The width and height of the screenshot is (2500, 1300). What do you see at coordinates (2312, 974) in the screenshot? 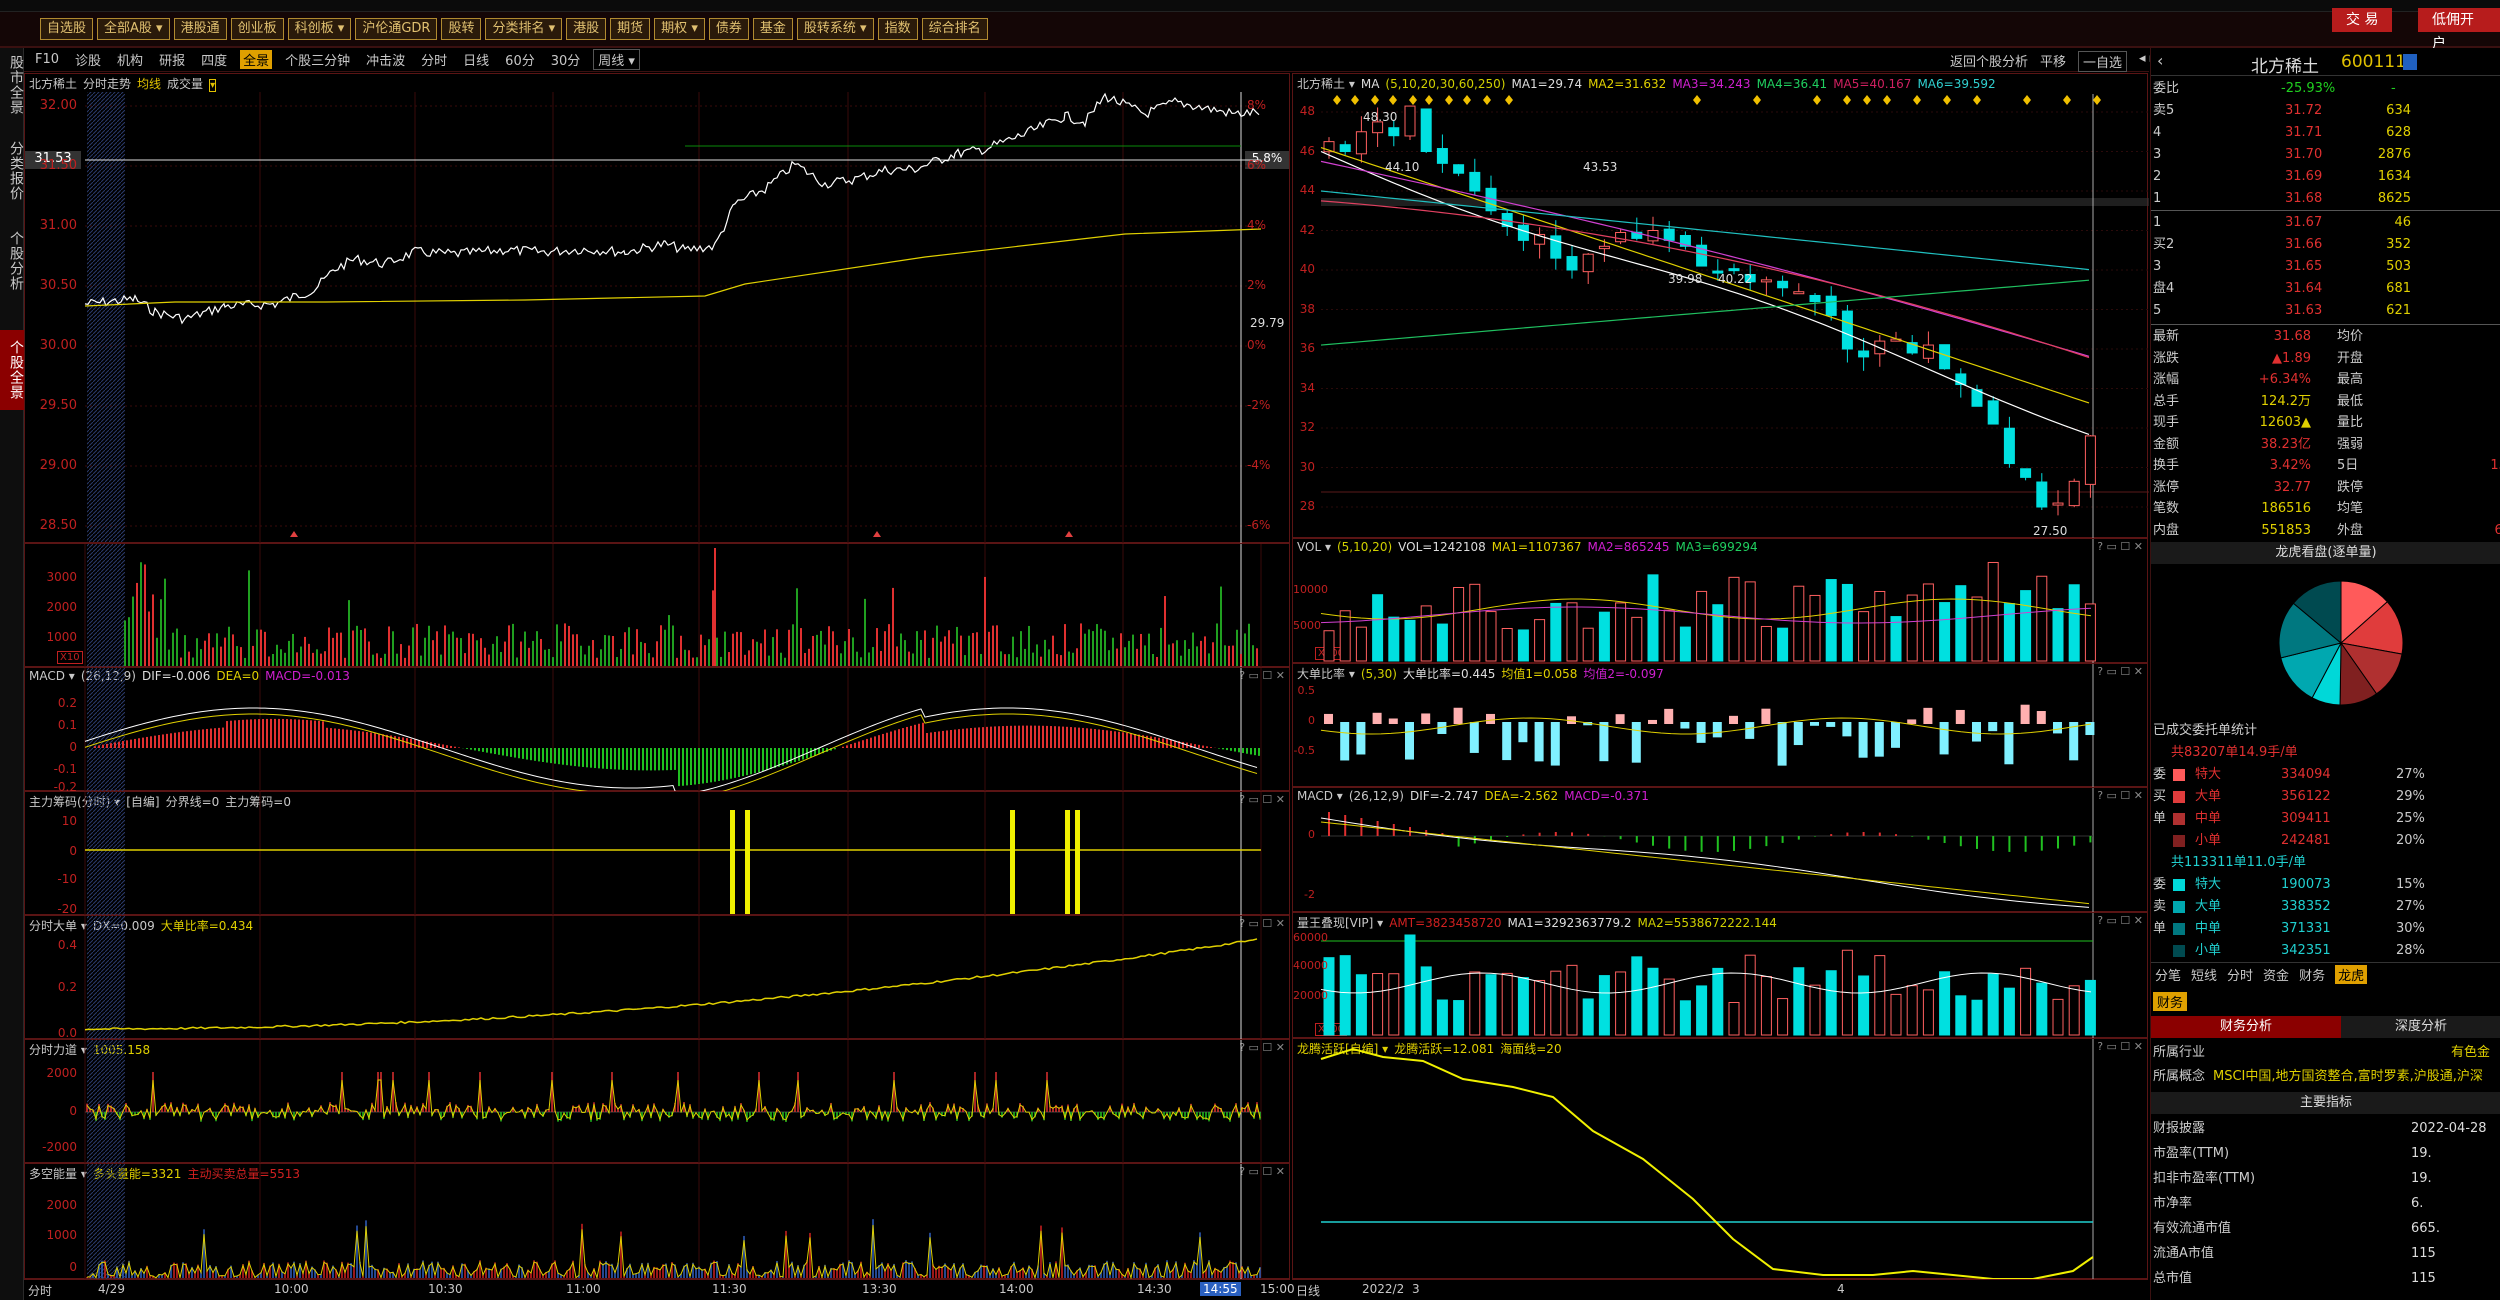
I see `quote-tab-4: 财务` at bounding box center [2312, 974].